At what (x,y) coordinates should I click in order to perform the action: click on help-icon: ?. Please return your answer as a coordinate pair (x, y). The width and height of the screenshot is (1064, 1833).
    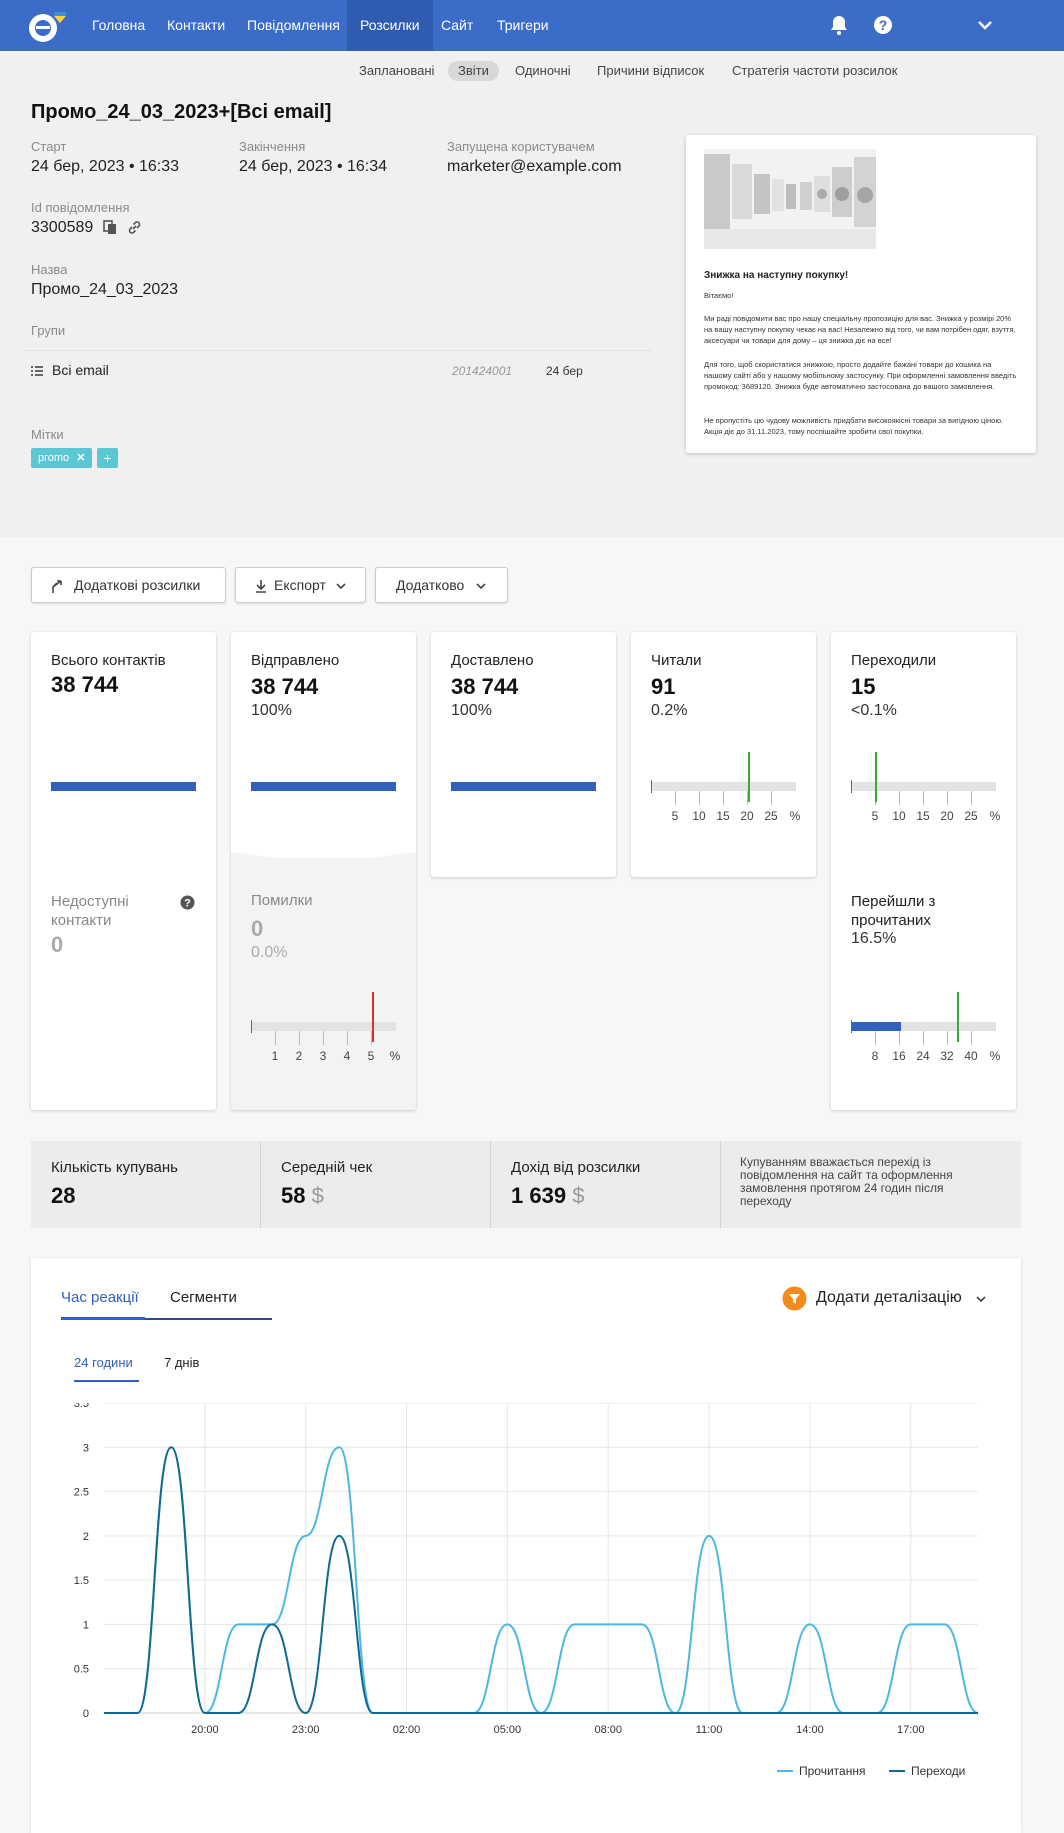
    Looking at the image, I should click on (883, 25).